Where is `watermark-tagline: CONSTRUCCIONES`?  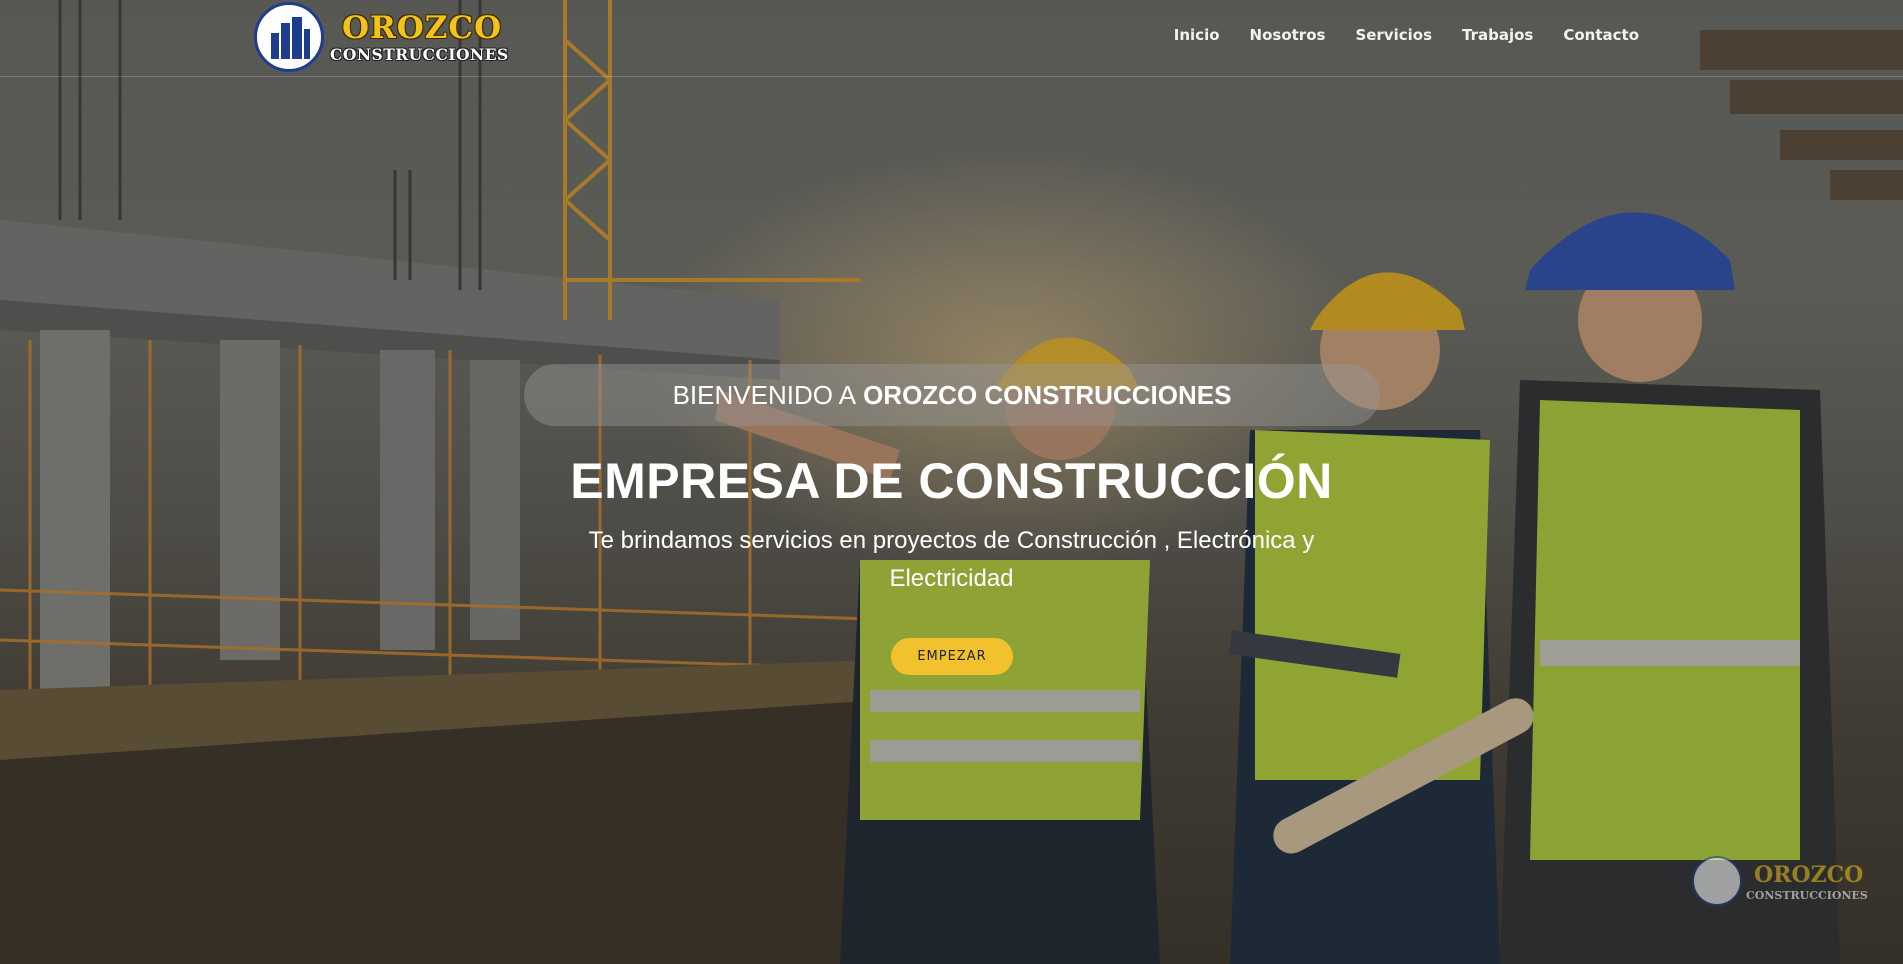
watermark-tagline: CONSTRUCCIONES is located at coordinates (1807, 895).